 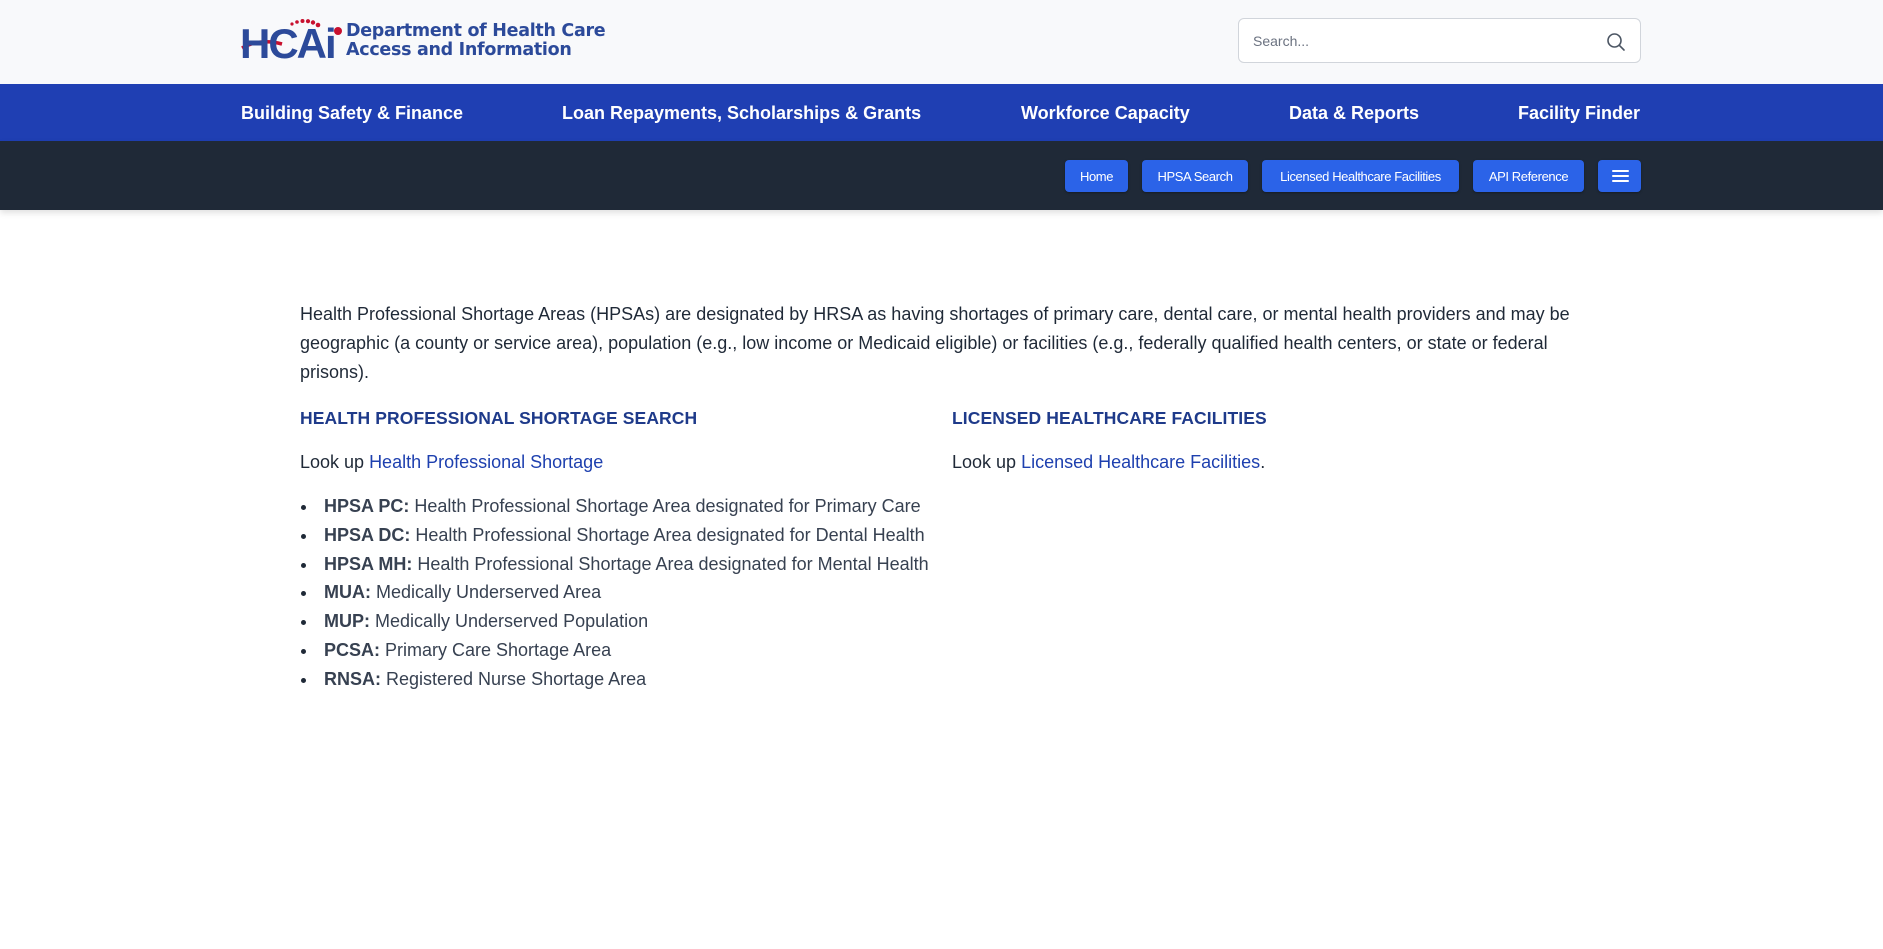 What do you see at coordinates (741, 113) in the screenshot?
I see `nav-loan-repayments: Loan Repayments, Scholarships & Grants` at bounding box center [741, 113].